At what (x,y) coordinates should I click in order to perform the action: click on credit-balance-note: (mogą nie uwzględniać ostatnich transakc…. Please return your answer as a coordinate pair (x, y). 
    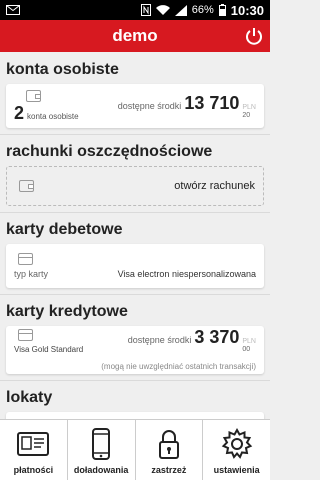
    Looking at the image, I should click on (178, 366).